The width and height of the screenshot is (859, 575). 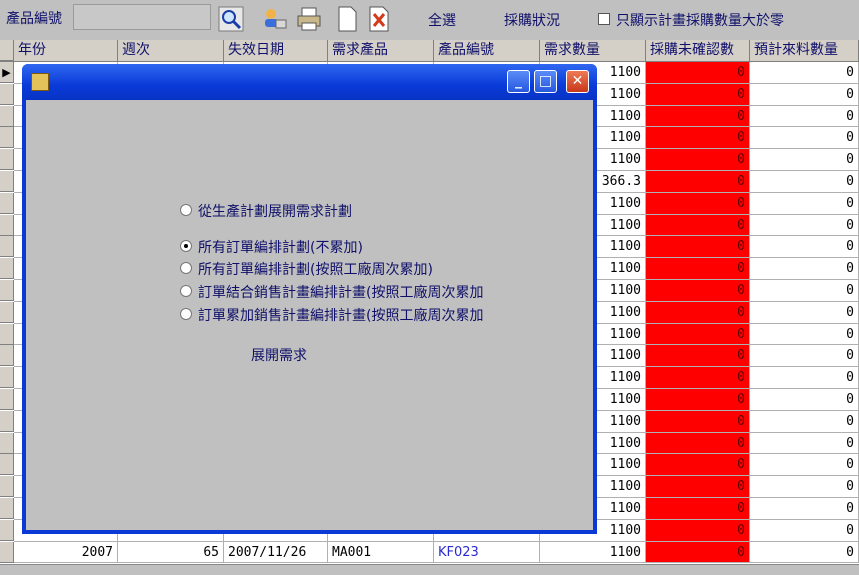 What do you see at coordinates (309, 19) in the screenshot?
I see `print-icon` at bounding box center [309, 19].